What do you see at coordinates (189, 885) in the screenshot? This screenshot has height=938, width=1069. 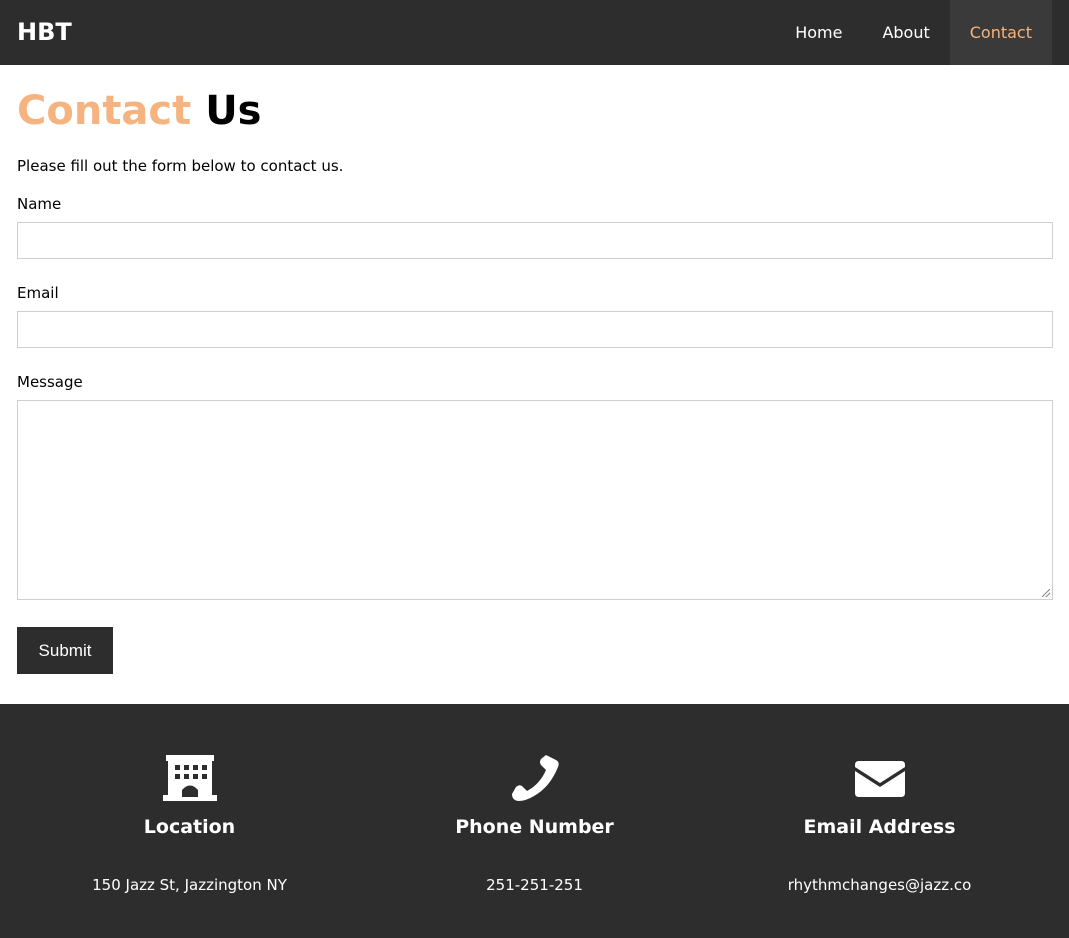 I see `location-value: 150 Jazz St, Jazzington NY` at bounding box center [189, 885].